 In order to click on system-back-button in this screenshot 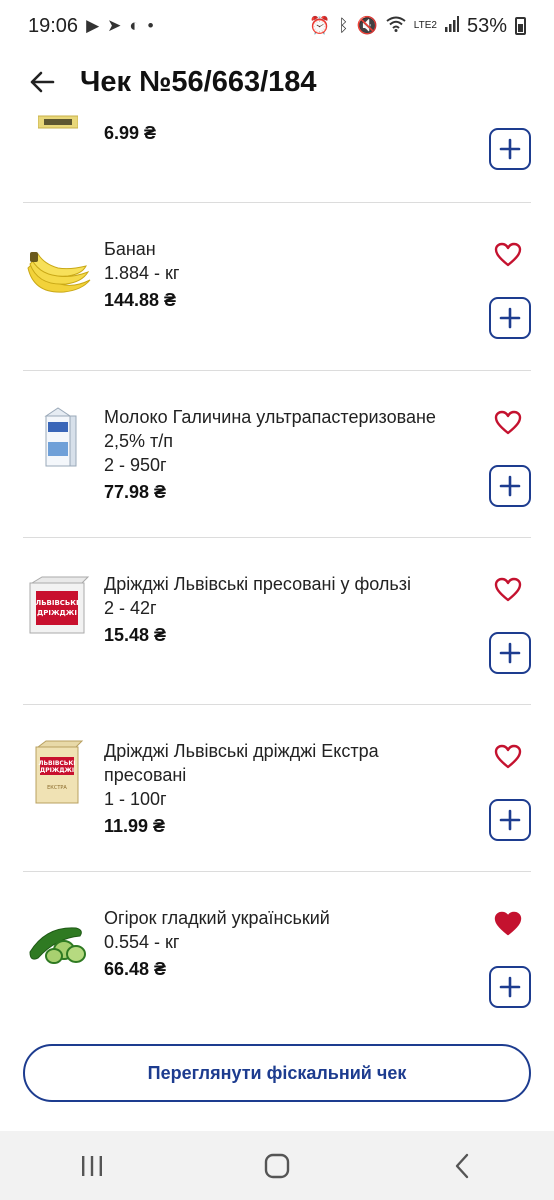, I will do `click(462, 1166)`.